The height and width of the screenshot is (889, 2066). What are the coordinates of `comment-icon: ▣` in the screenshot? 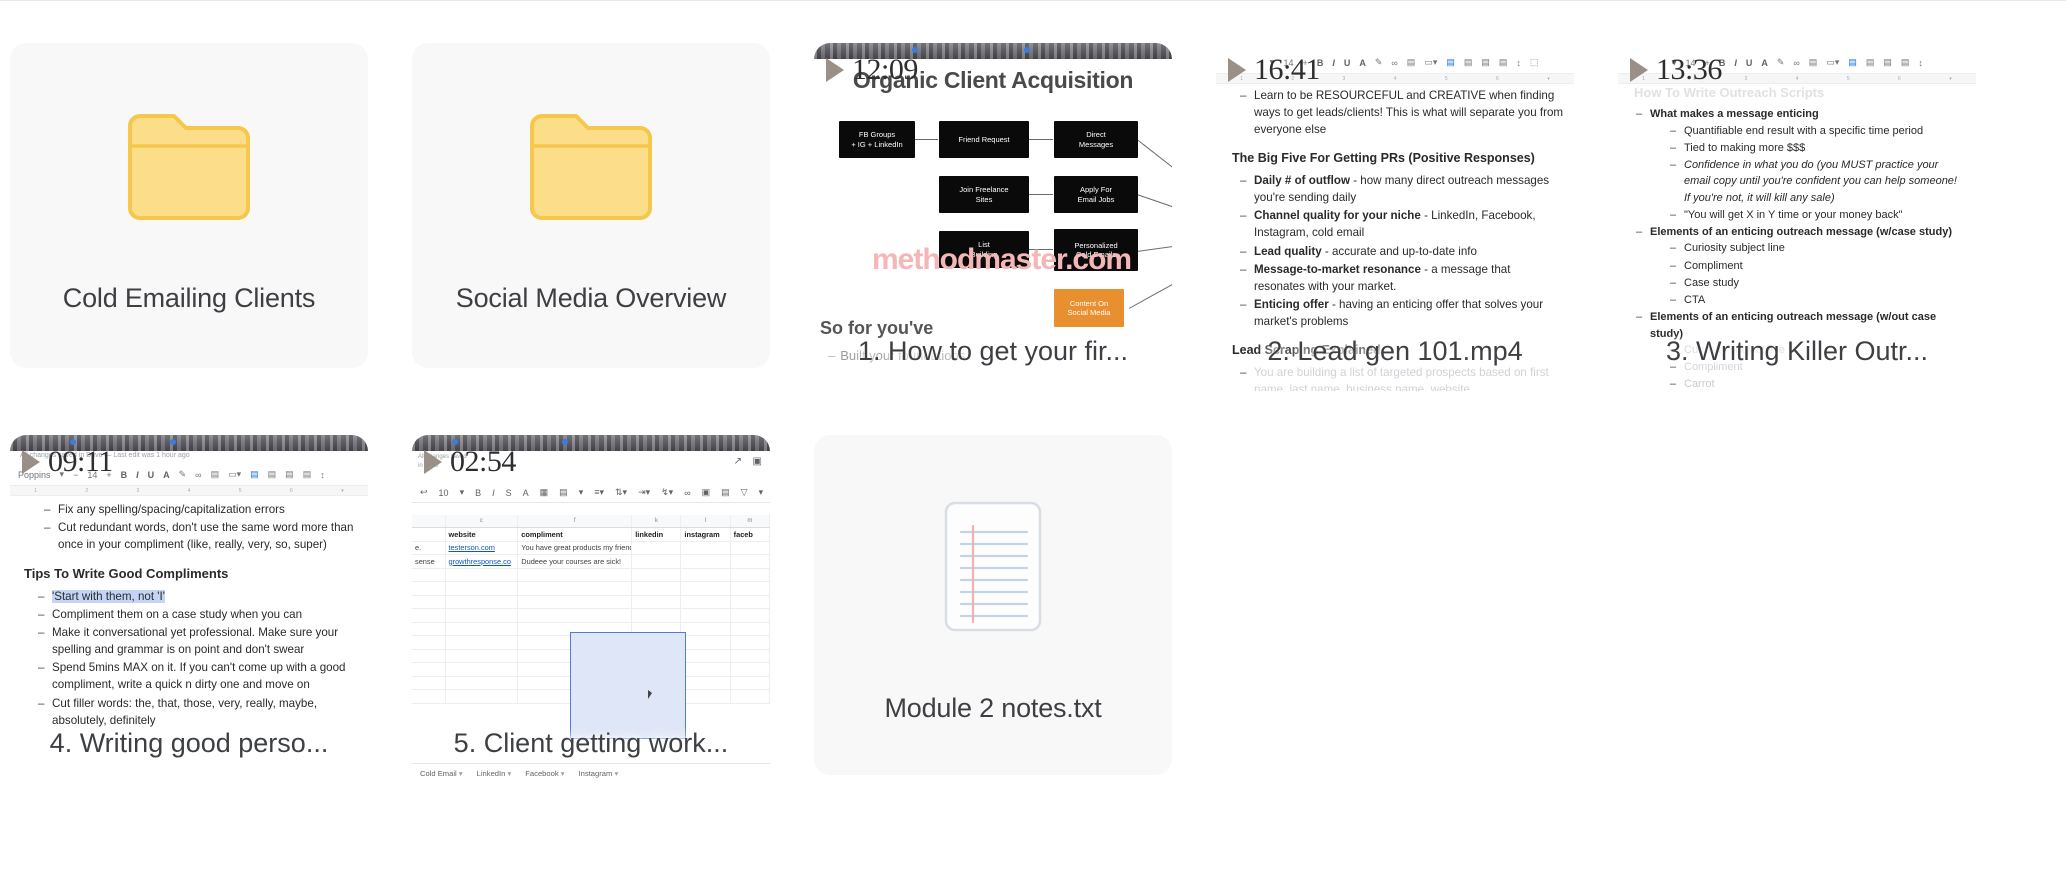 It's located at (757, 461).